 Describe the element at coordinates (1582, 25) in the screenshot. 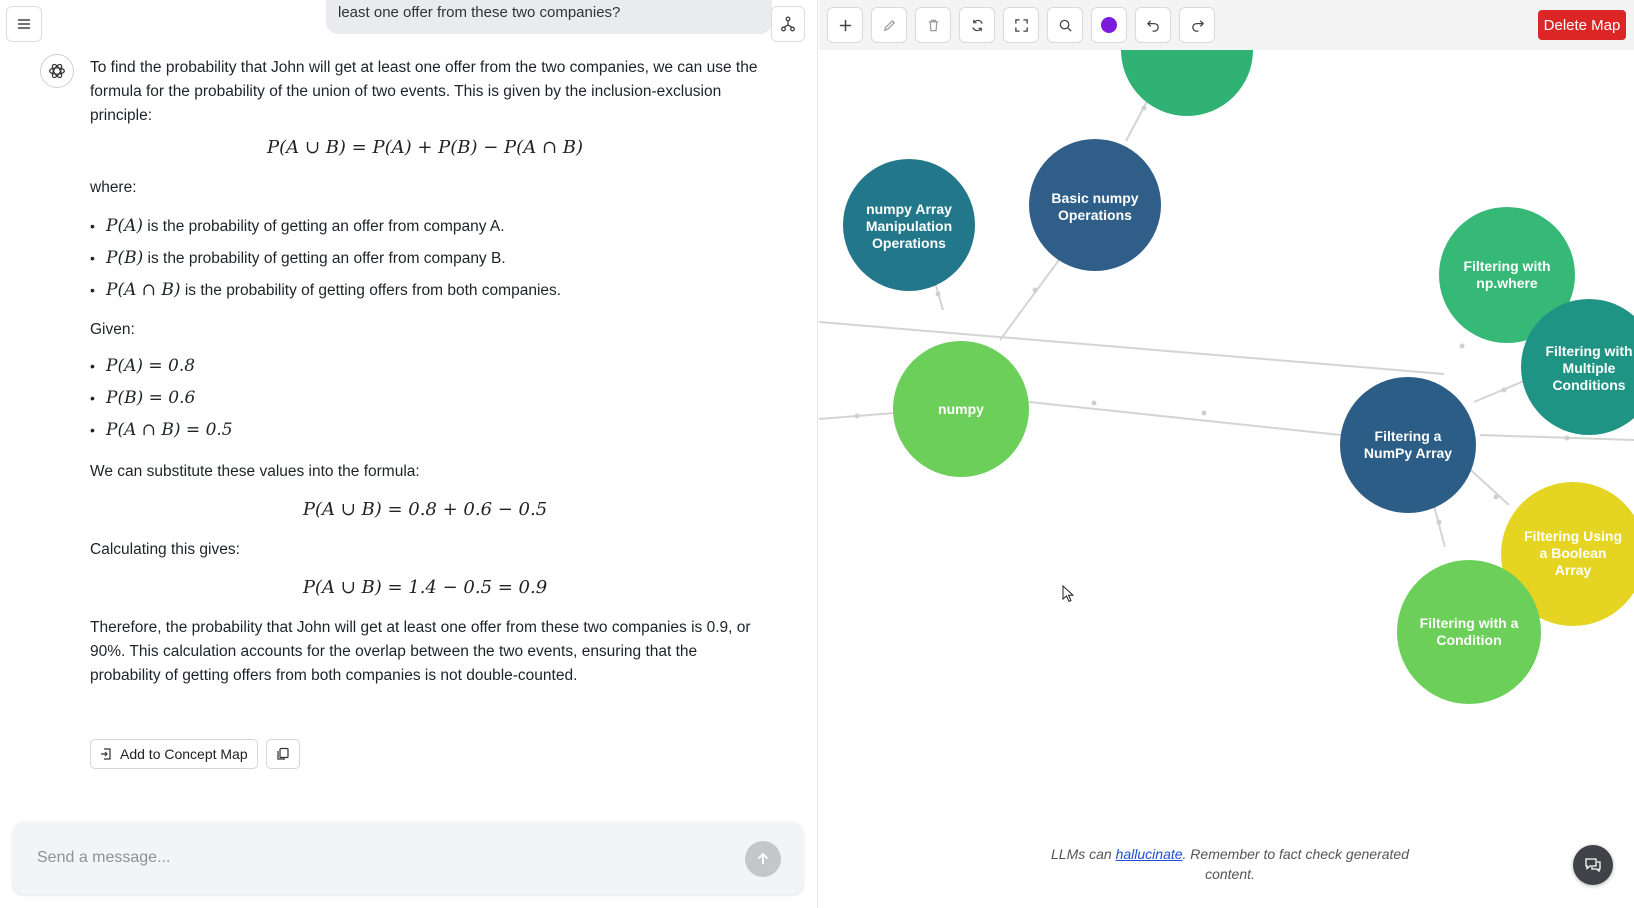

I see `delete-map-button: Delete Map` at that location.